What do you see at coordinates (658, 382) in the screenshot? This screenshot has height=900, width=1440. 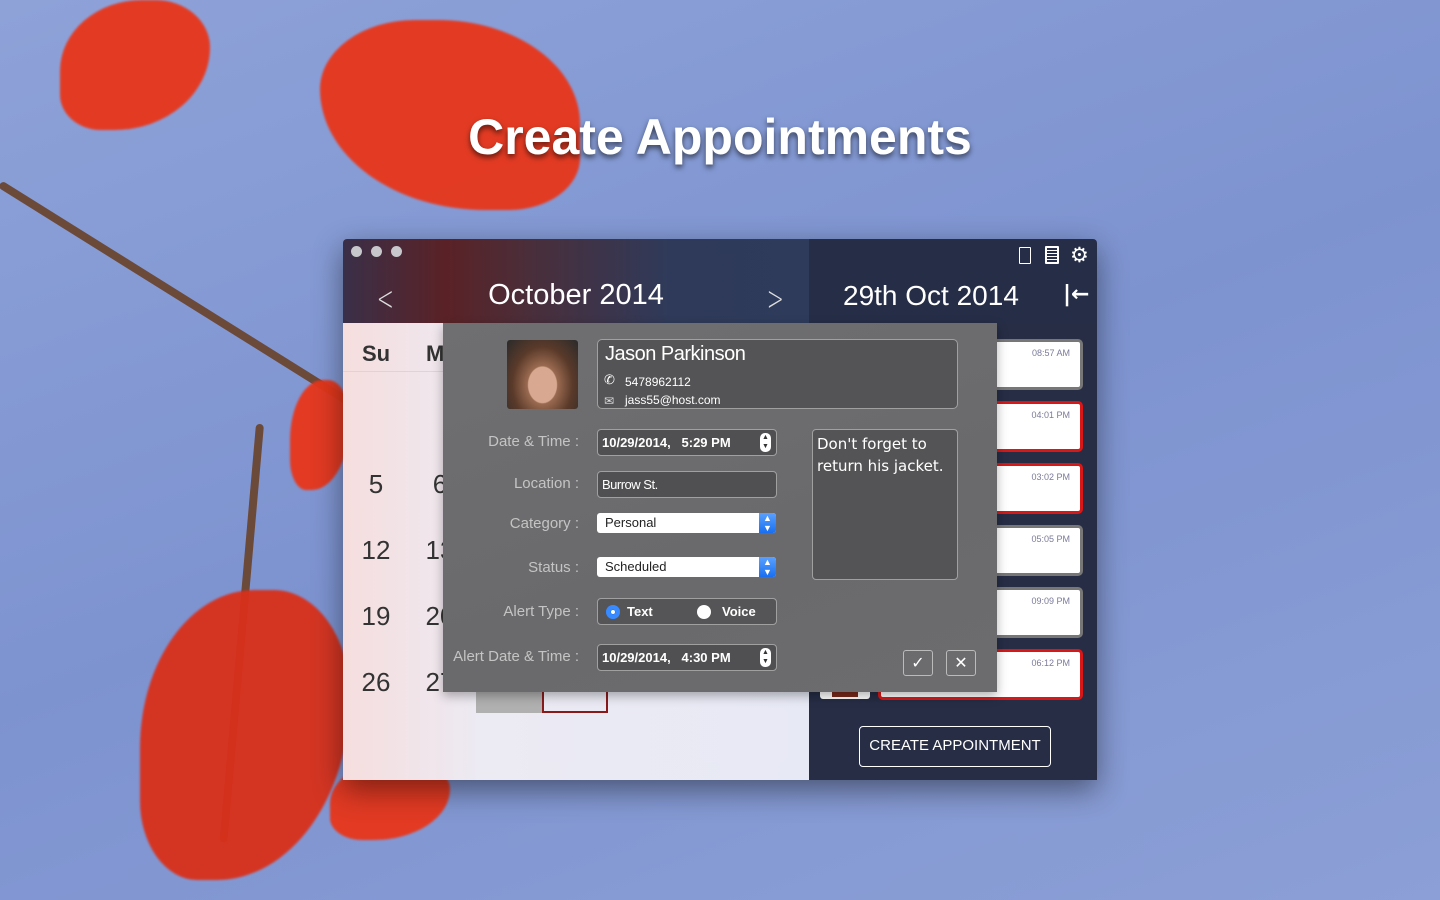 I see `contact-phone: 5478962112` at bounding box center [658, 382].